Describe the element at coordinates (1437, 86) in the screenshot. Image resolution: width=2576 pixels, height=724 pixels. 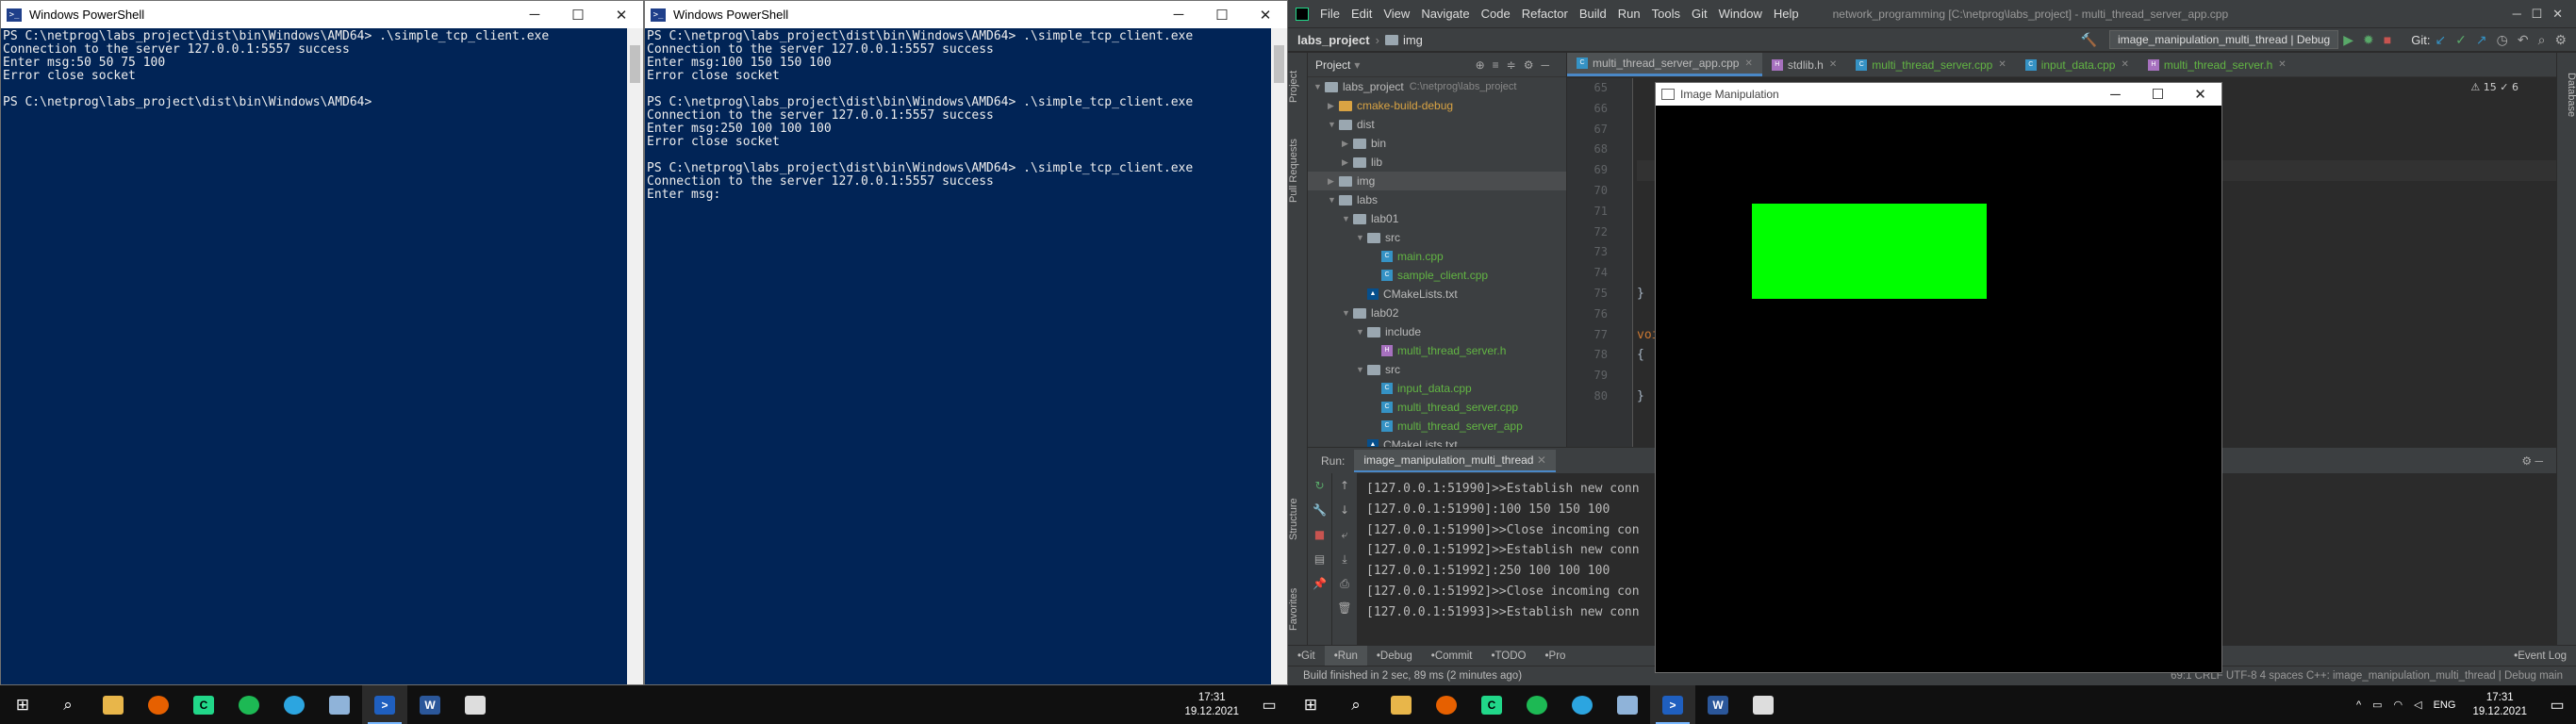
I see `tree-item: ▼ labs_project C:\netprog\labs_project` at that location.